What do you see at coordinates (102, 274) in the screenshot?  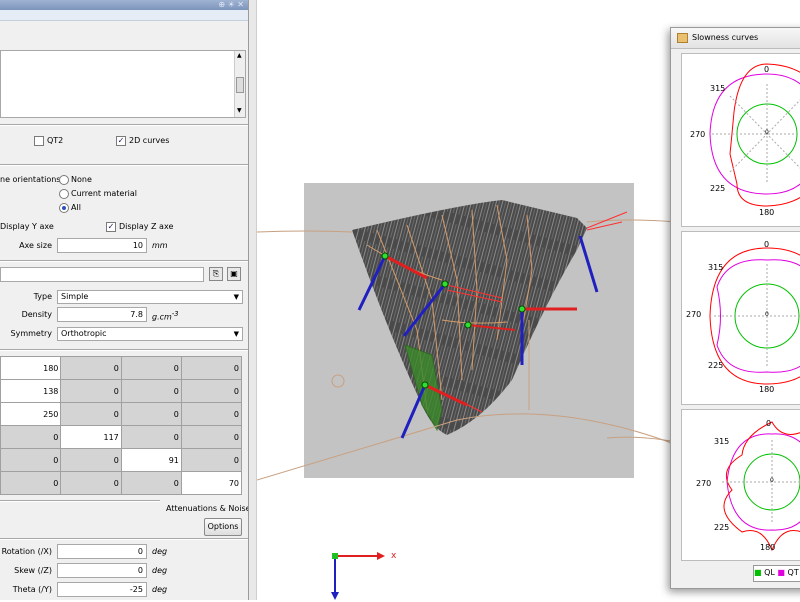 I see `material-name-input` at bounding box center [102, 274].